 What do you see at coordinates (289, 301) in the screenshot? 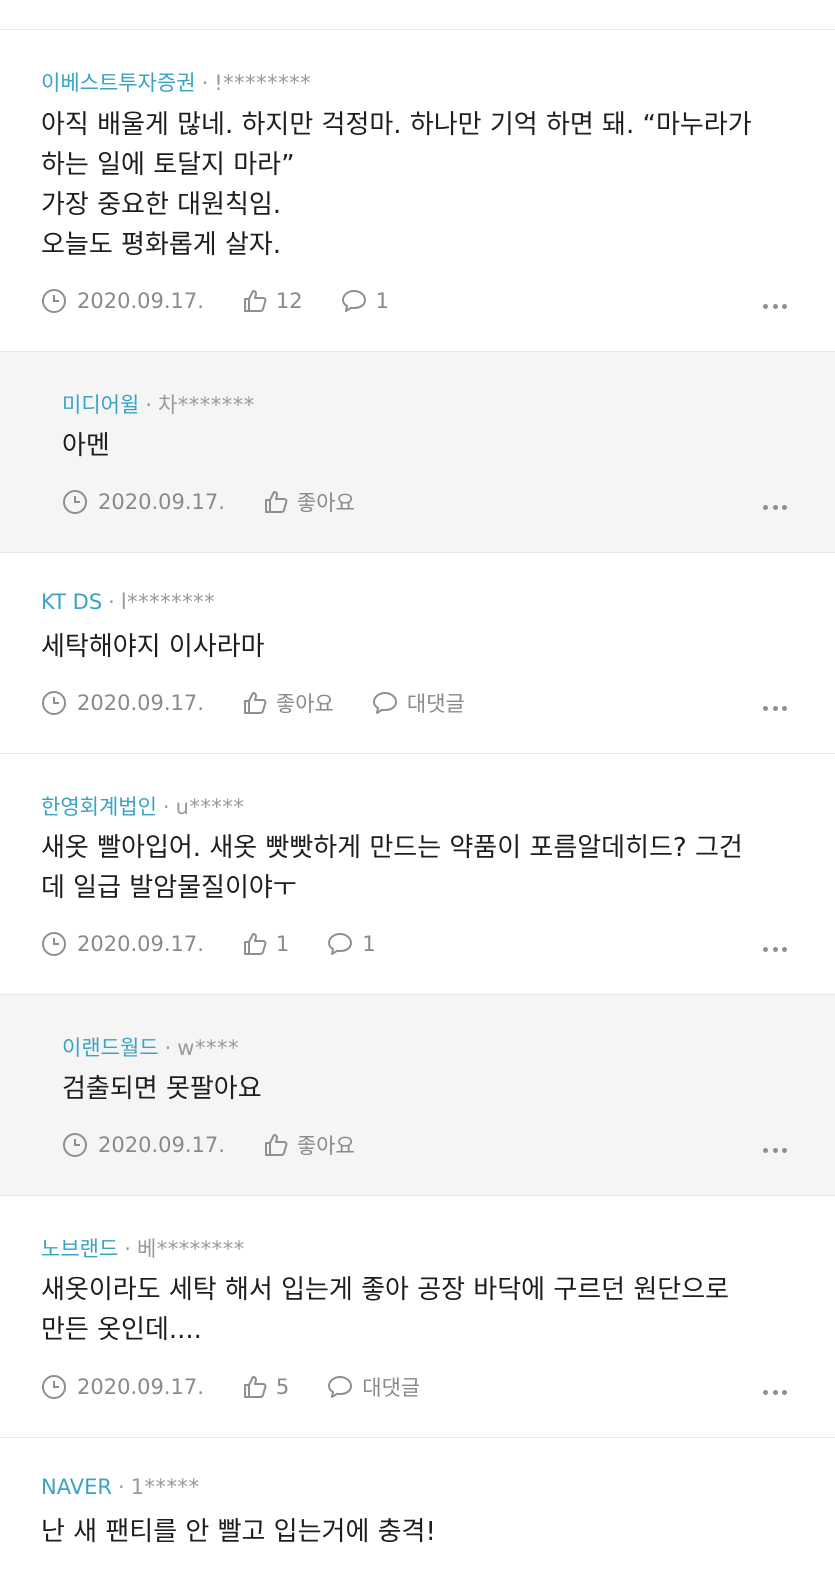
I see `like-count: 12` at bounding box center [289, 301].